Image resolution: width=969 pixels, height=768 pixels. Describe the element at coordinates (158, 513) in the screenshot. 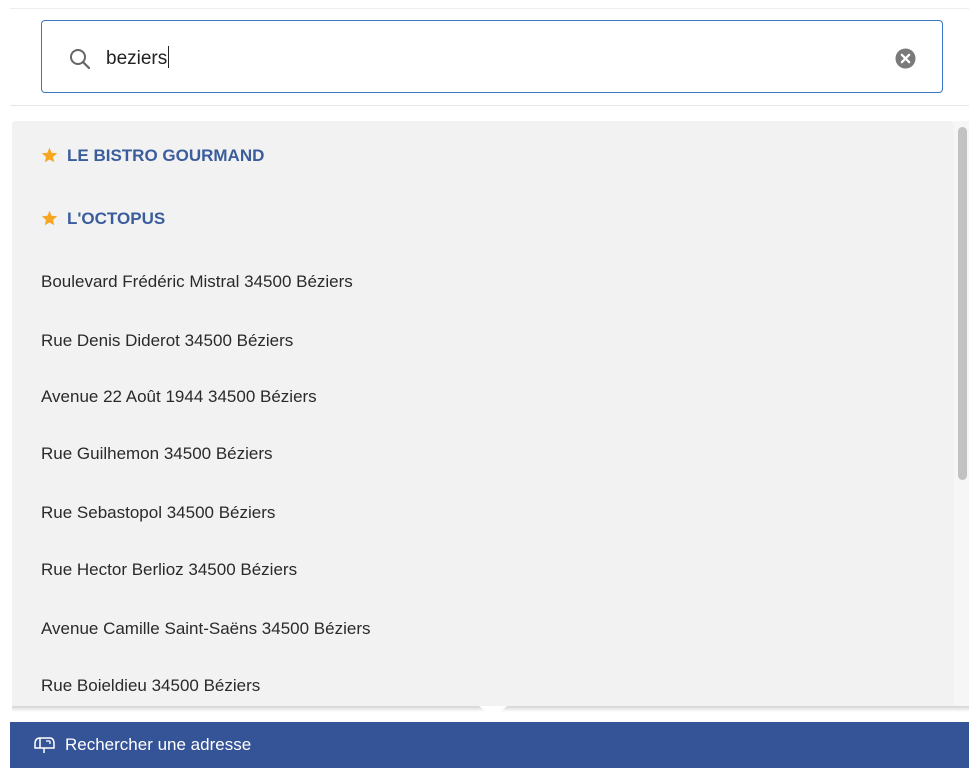

I see `address-suggestion-item: Rue Sebastopol 34500 Béziers` at that location.